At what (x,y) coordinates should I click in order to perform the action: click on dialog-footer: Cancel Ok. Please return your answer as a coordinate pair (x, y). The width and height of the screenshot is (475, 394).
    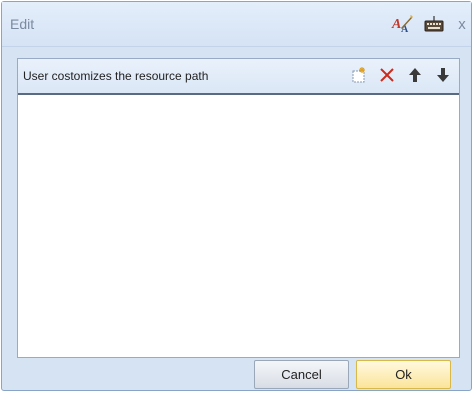
    Looking at the image, I should click on (236, 374).